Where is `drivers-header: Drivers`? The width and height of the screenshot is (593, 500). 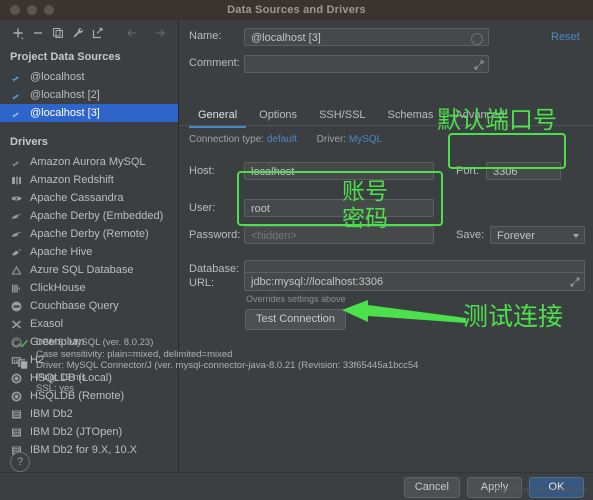 drivers-header: Drivers is located at coordinates (29, 142).